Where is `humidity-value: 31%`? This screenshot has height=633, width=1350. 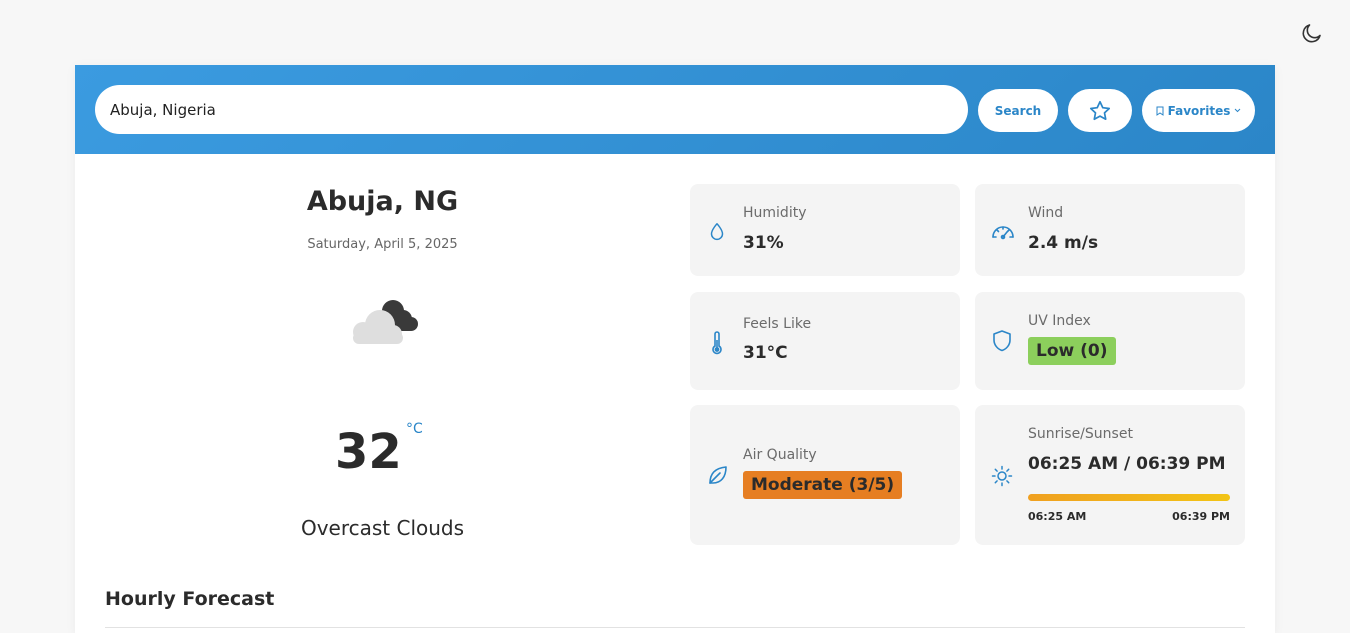
humidity-value: 31% is located at coordinates (763, 243).